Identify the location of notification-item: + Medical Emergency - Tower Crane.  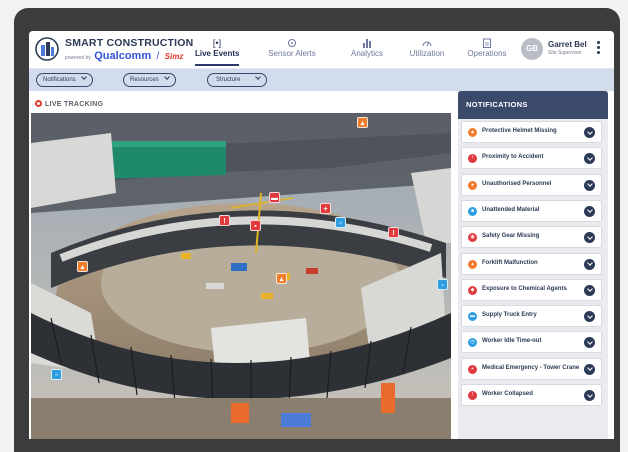
(531, 368).